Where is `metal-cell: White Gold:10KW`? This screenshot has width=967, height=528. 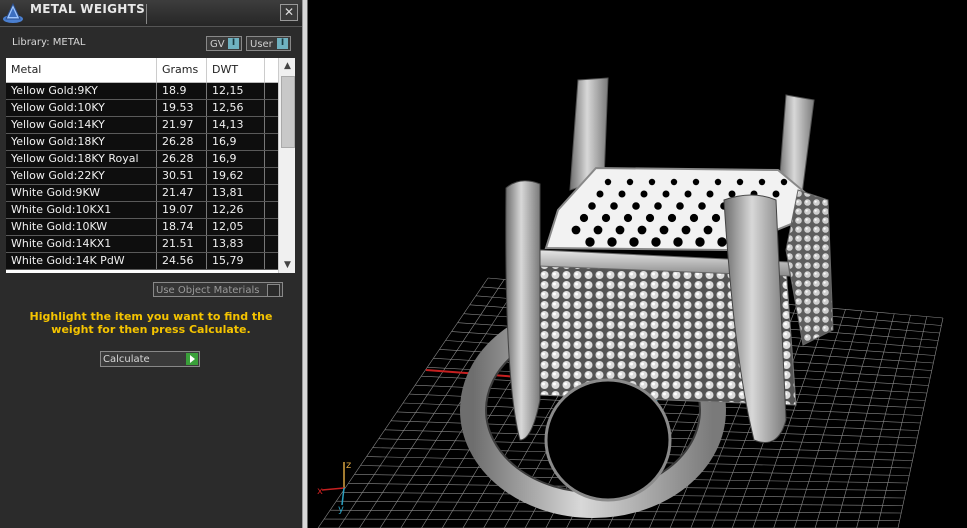
metal-cell: White Gold:10KW is located at coordinates (81, 227).